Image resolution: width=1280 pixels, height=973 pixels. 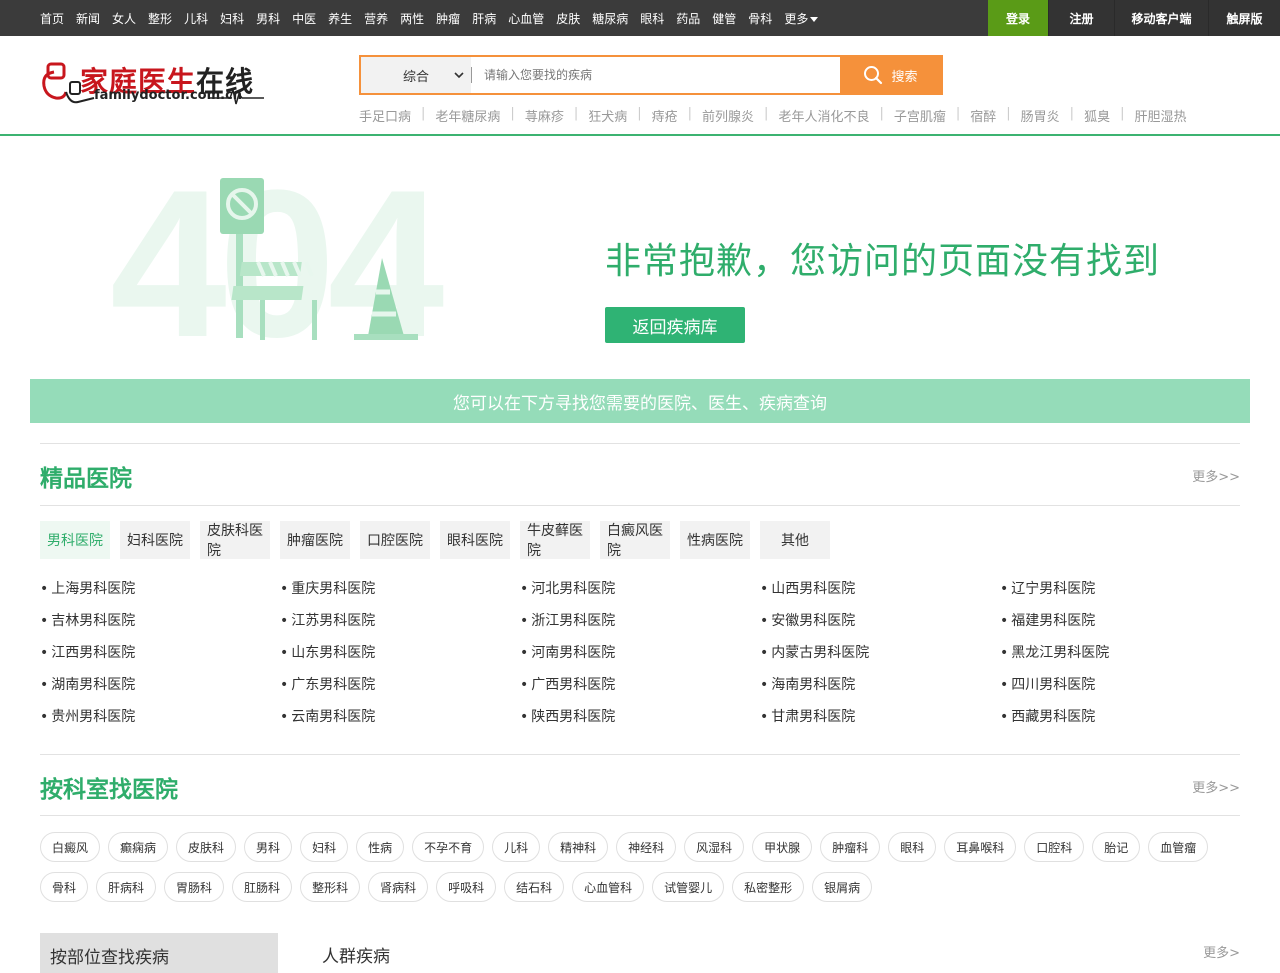 What do you see at coordinates (607, 115) in the screenshot?
I see `hotword-link: 狂犬病` at bounding box center [607, 115].